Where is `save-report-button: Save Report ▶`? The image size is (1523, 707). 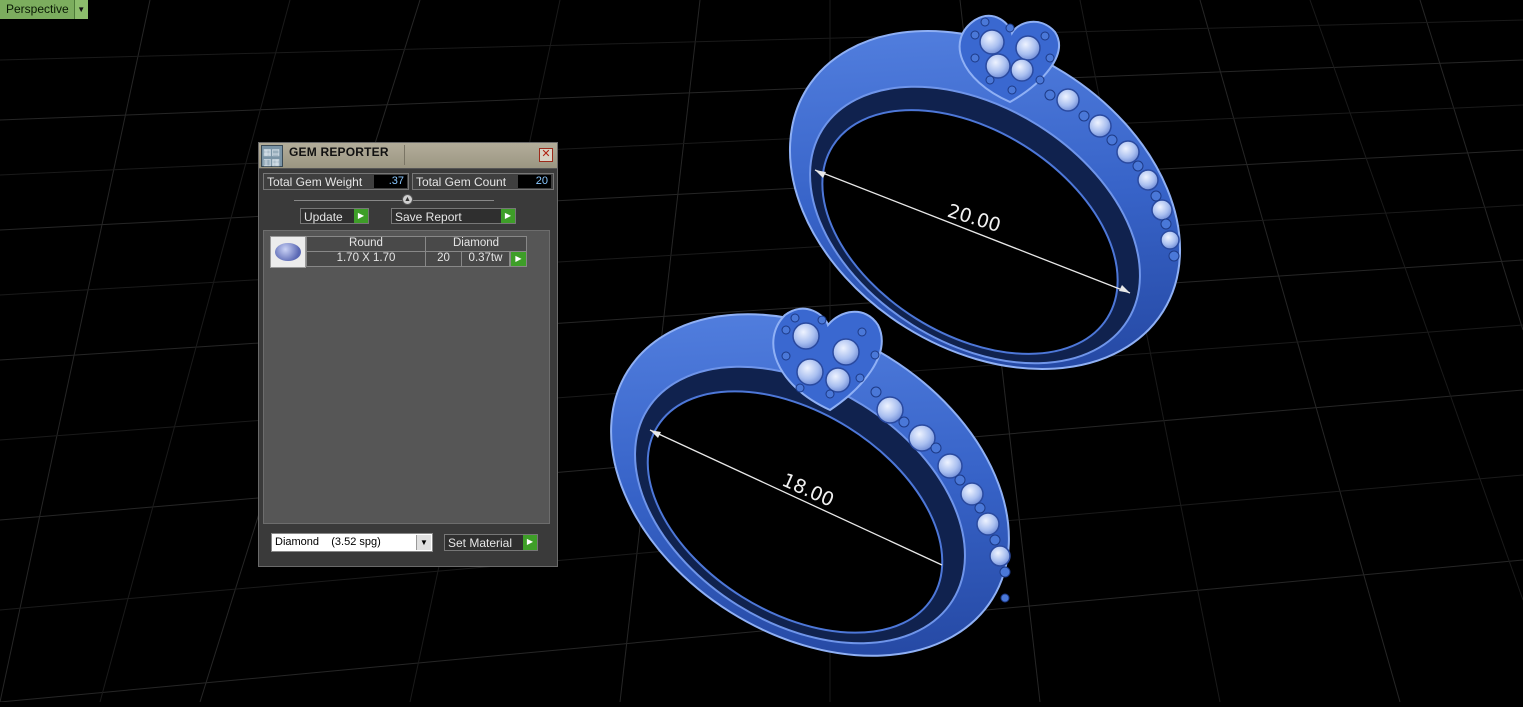 save-report-button: Save Report ▶ is located at coordinates (453, 216).